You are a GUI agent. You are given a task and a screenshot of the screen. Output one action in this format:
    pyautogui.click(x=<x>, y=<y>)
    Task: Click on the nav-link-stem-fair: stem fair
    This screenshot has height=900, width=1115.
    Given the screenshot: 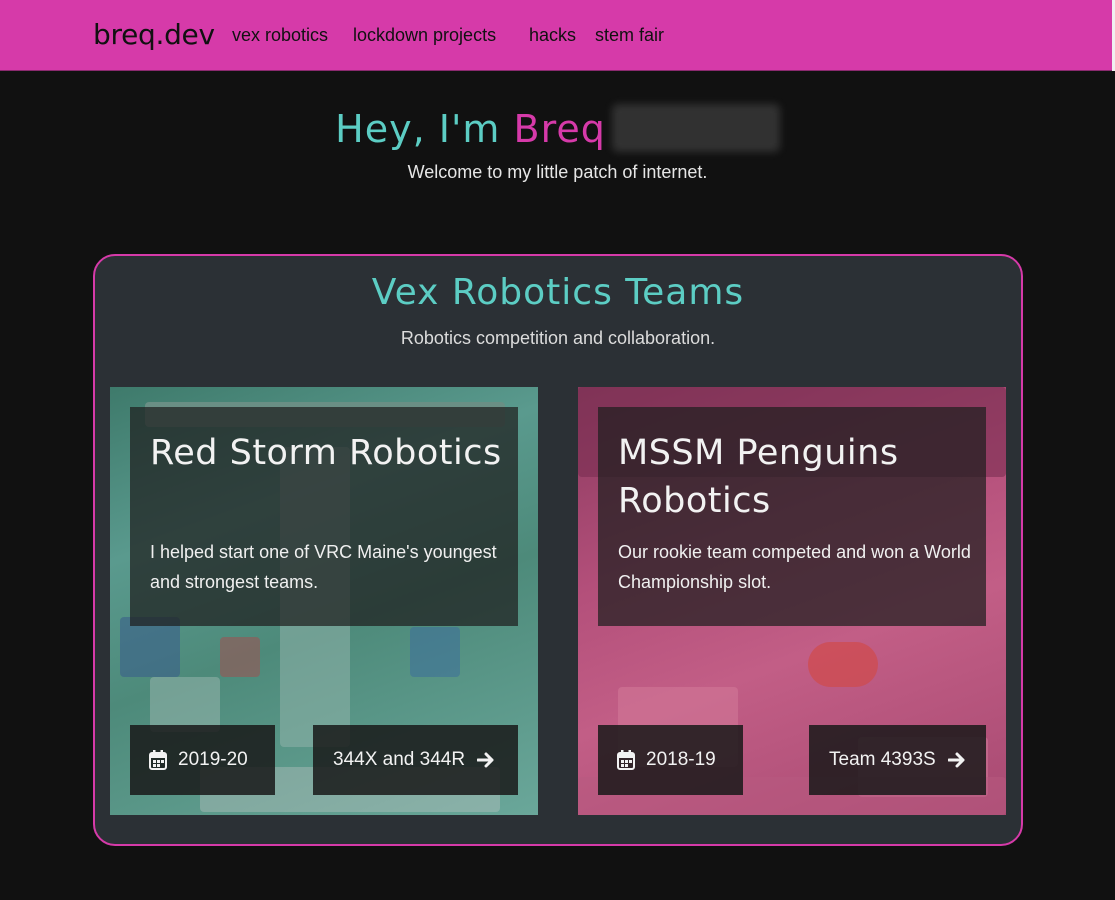 What is the action you would take?
    pyautogui.click(x=629, y=35)
    